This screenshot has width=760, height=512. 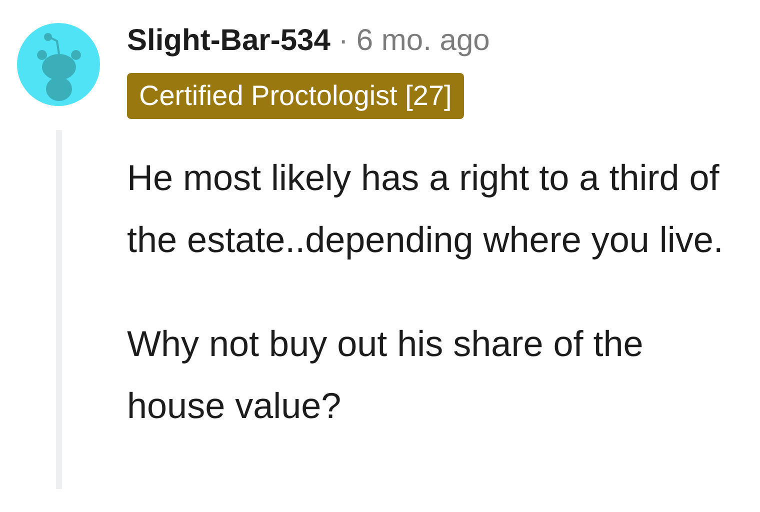 I want to click on timestamp: 6 mo. ago, so click(x=423, y=41).